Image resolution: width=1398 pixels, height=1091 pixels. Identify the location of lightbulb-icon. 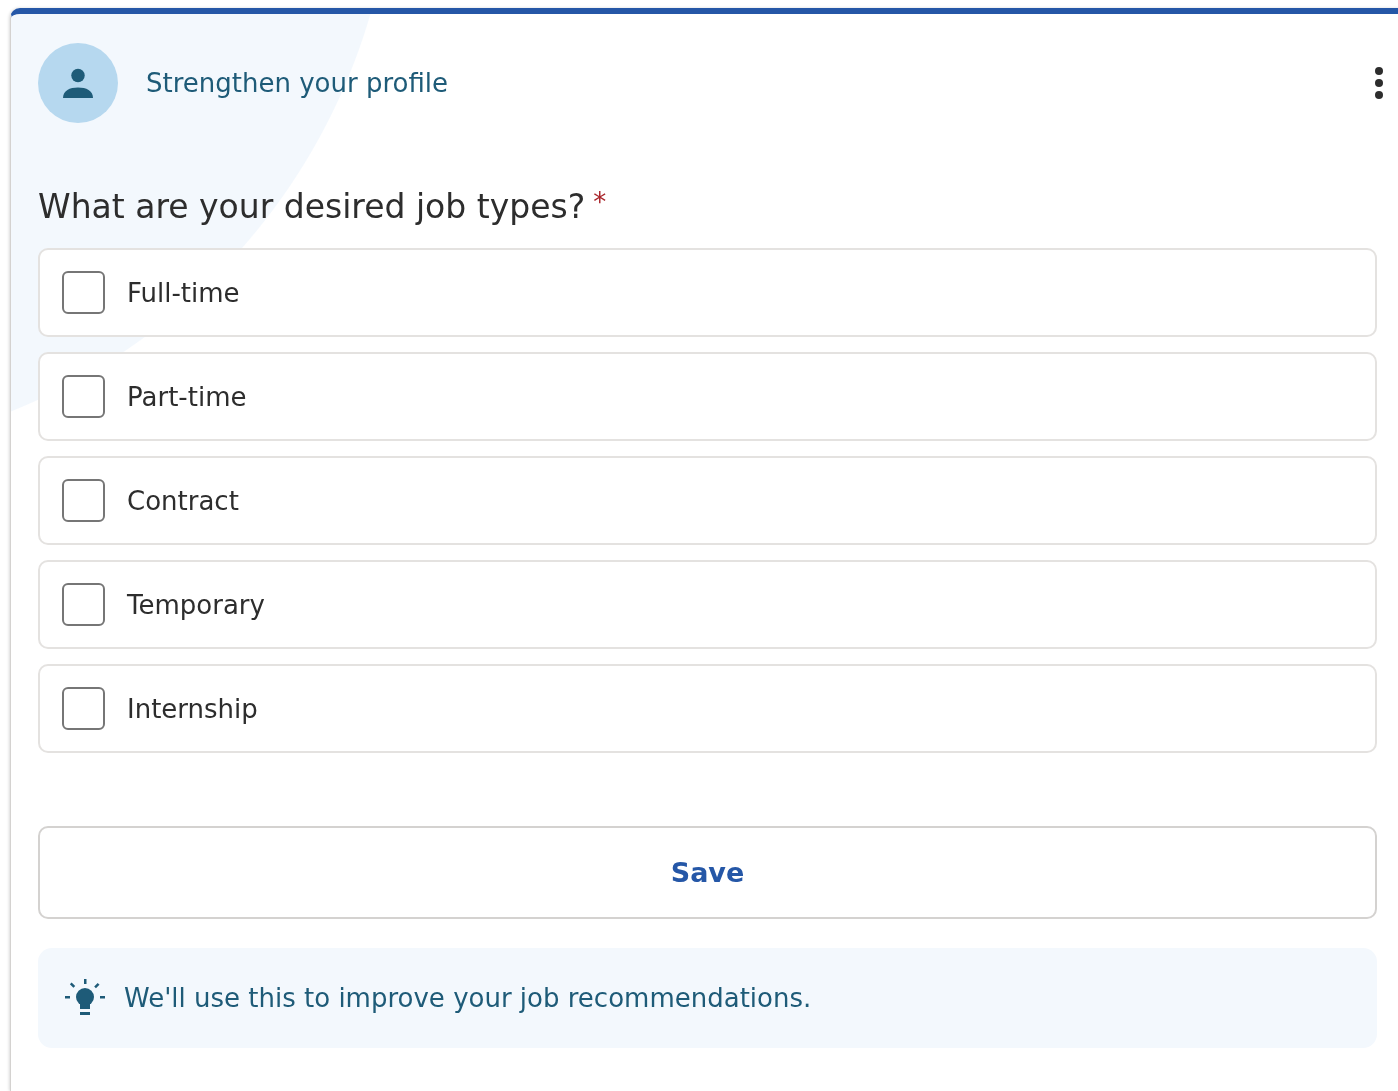
(85, 998).